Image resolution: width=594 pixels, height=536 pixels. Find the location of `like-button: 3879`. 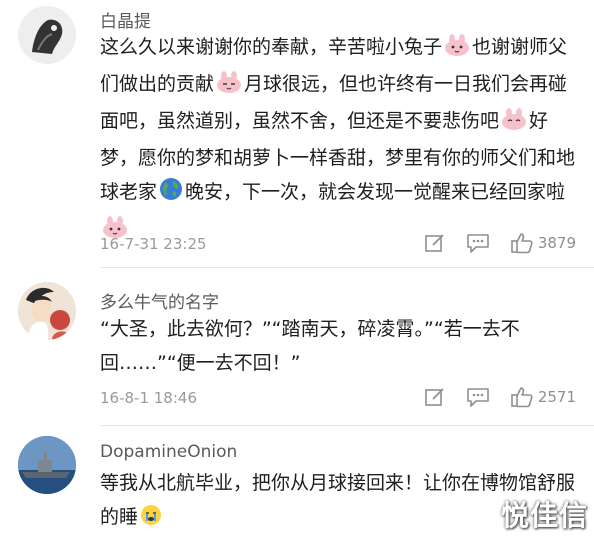

like-button: 3879 is located at coordinates (543, 243).